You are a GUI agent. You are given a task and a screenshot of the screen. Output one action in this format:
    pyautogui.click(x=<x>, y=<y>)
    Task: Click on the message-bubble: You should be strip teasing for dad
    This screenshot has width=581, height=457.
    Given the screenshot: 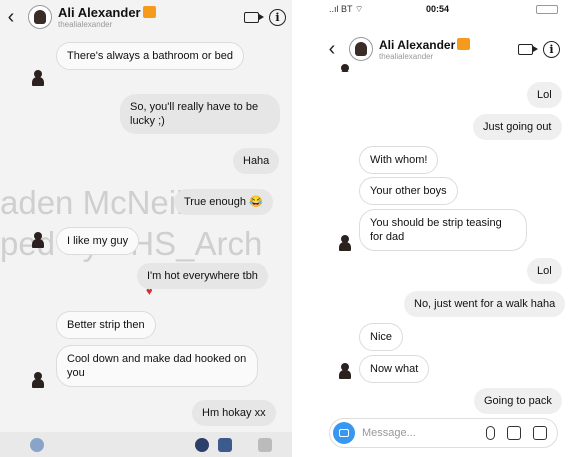 What is the action you would take?
    pyautogui.click(x=443, y=230)
    